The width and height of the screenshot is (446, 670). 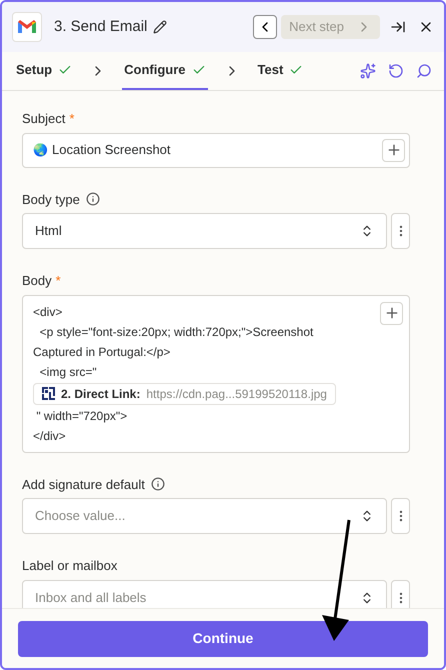 I want to click on field-label: Label or mailbox, so click(x=70, y=566).